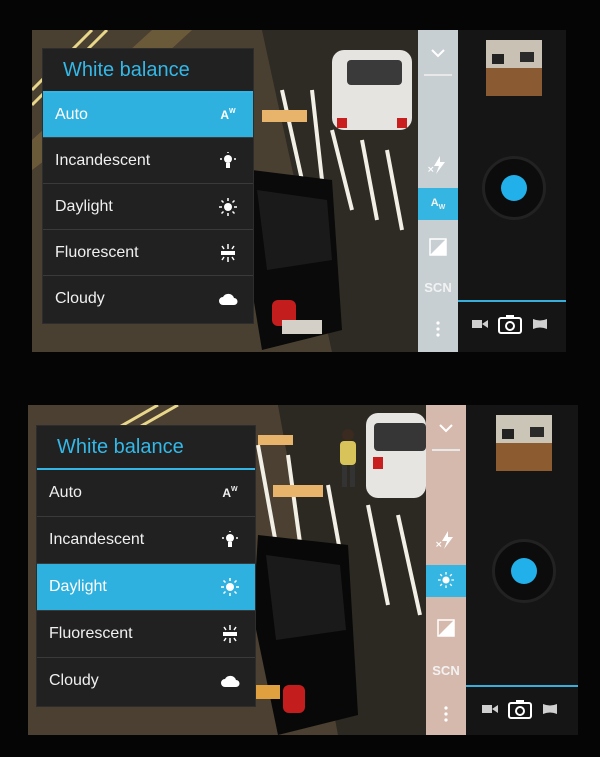  I want to click on settings-rail: × AW SCN, so click(438, 191).